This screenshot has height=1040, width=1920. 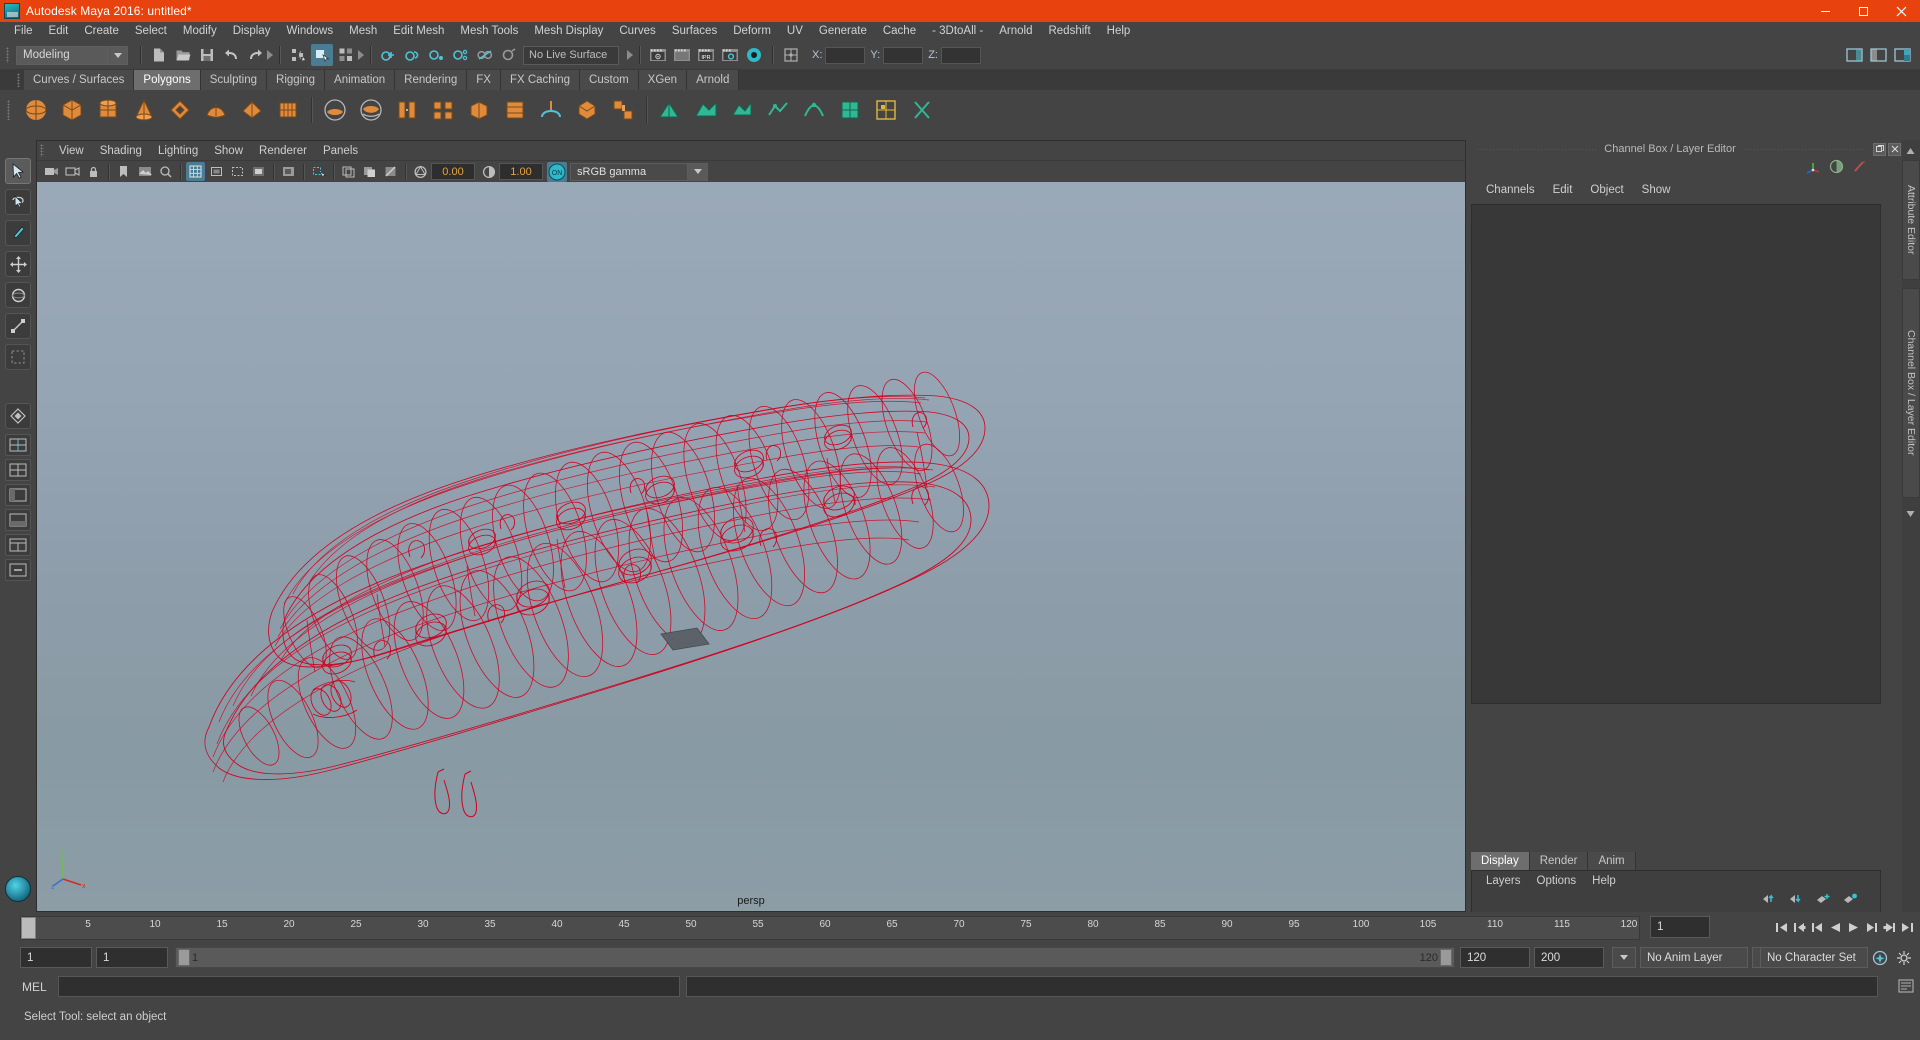 I want to click on sidebar-scroll-down-icon, so click(x=1911, y=512).